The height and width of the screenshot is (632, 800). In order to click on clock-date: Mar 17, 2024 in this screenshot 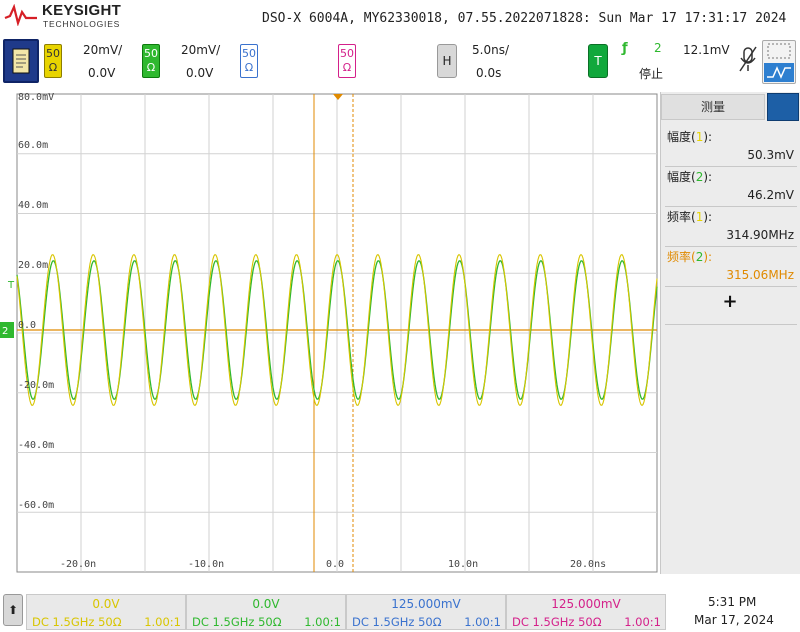, I will do `click(734, 620)`.